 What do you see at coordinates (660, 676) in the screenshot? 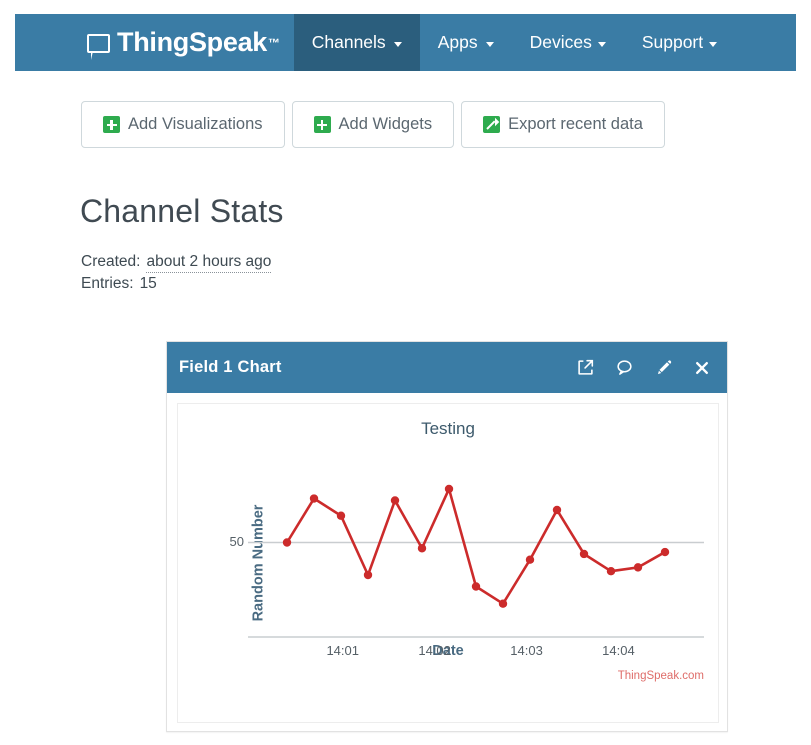
I see `thingspeak-watermark: ThingSpeak.com` at bounding box center [660, 676].